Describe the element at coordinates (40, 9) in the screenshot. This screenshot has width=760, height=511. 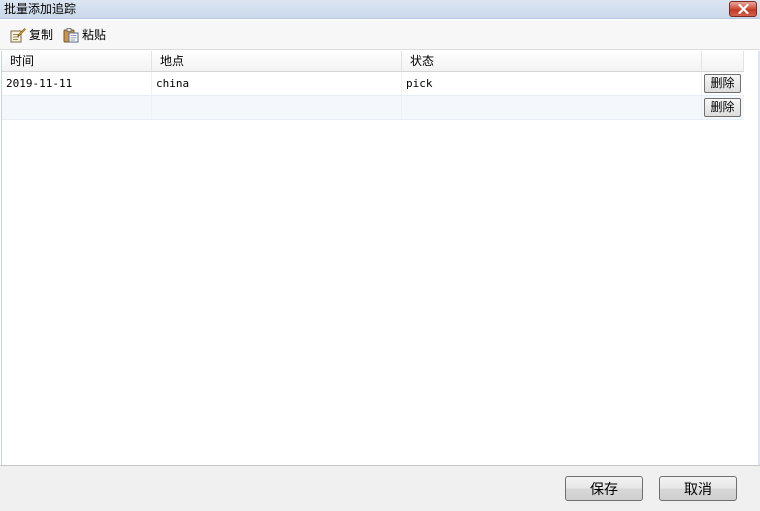
I see `window-title: 批量添加追踪` at that location.